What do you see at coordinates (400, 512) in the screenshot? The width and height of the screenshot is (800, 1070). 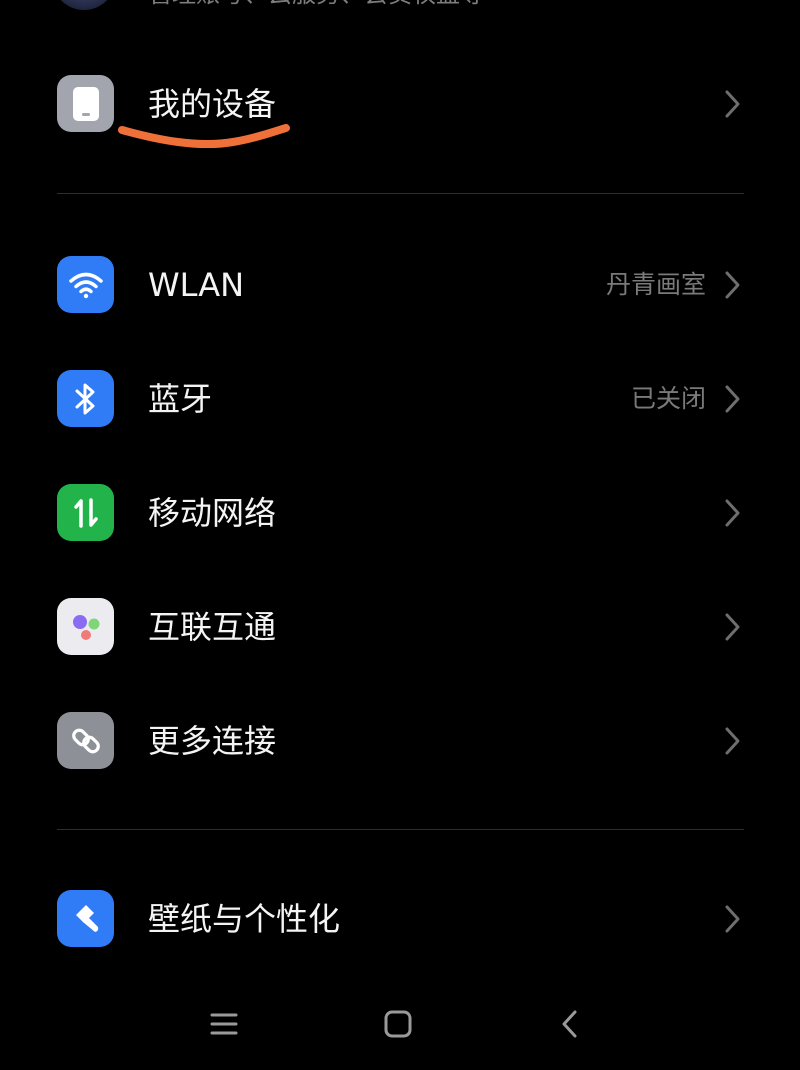 I see `mobile-network-row: 移动网络` at bounding box center [400, 512].